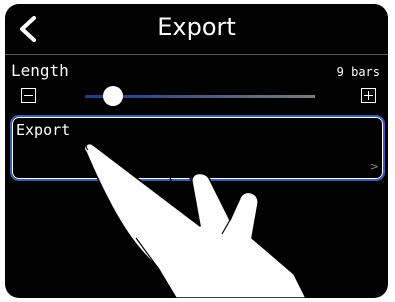 The image size is (395, 302). Describe the element at coordinates (40, 70) in the screenshot. I see `length-label: Length` at that location.